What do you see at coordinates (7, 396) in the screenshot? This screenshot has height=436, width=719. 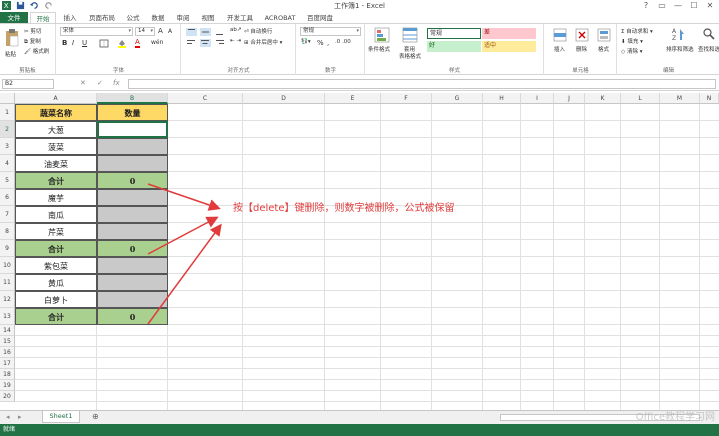 I see `row-header: 20` at bounding box center [7, 396].